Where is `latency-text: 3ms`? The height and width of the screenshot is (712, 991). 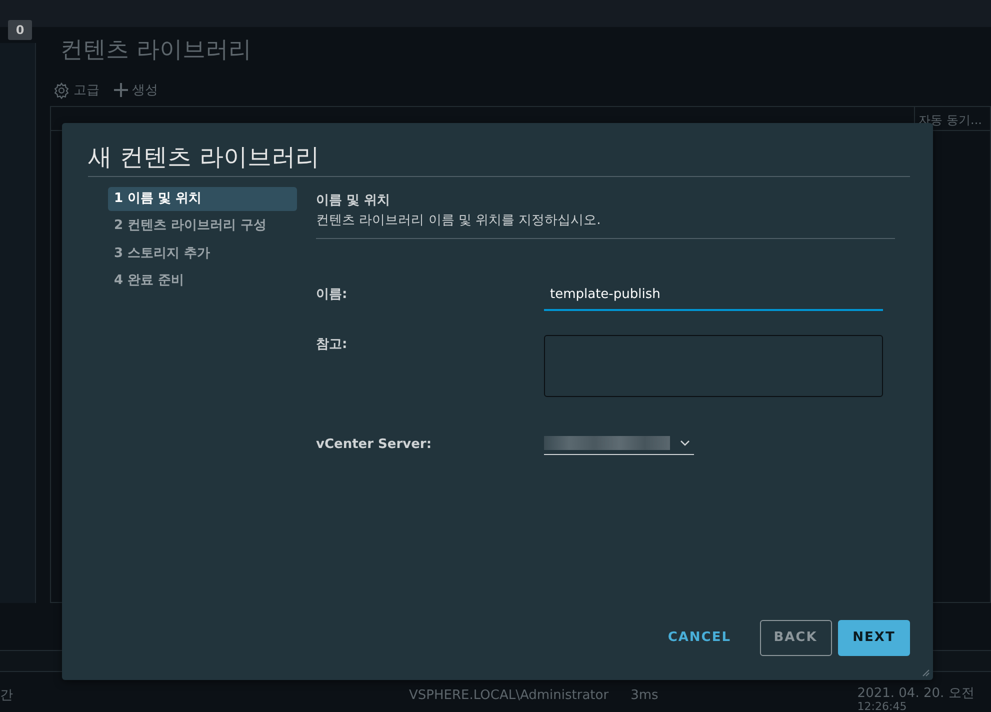
latency-text: 3ms is located at coordinates (644, 696).